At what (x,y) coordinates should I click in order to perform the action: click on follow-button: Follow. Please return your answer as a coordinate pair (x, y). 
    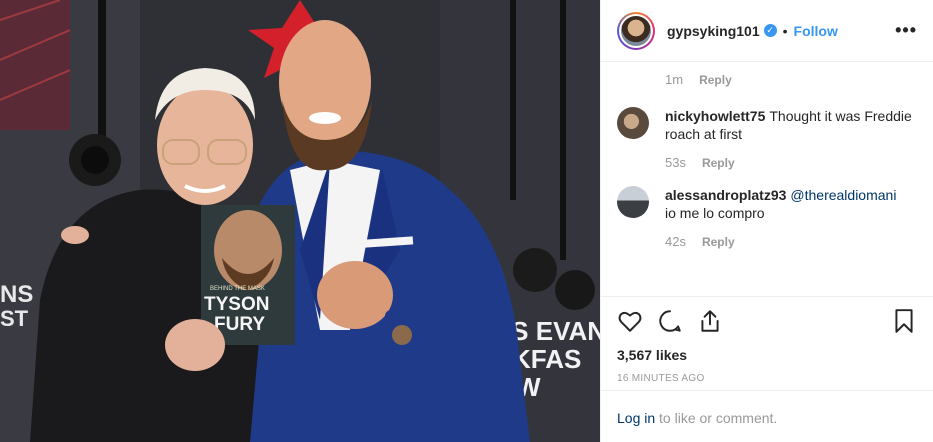
    Looking at the image, I should click on (816, 31).